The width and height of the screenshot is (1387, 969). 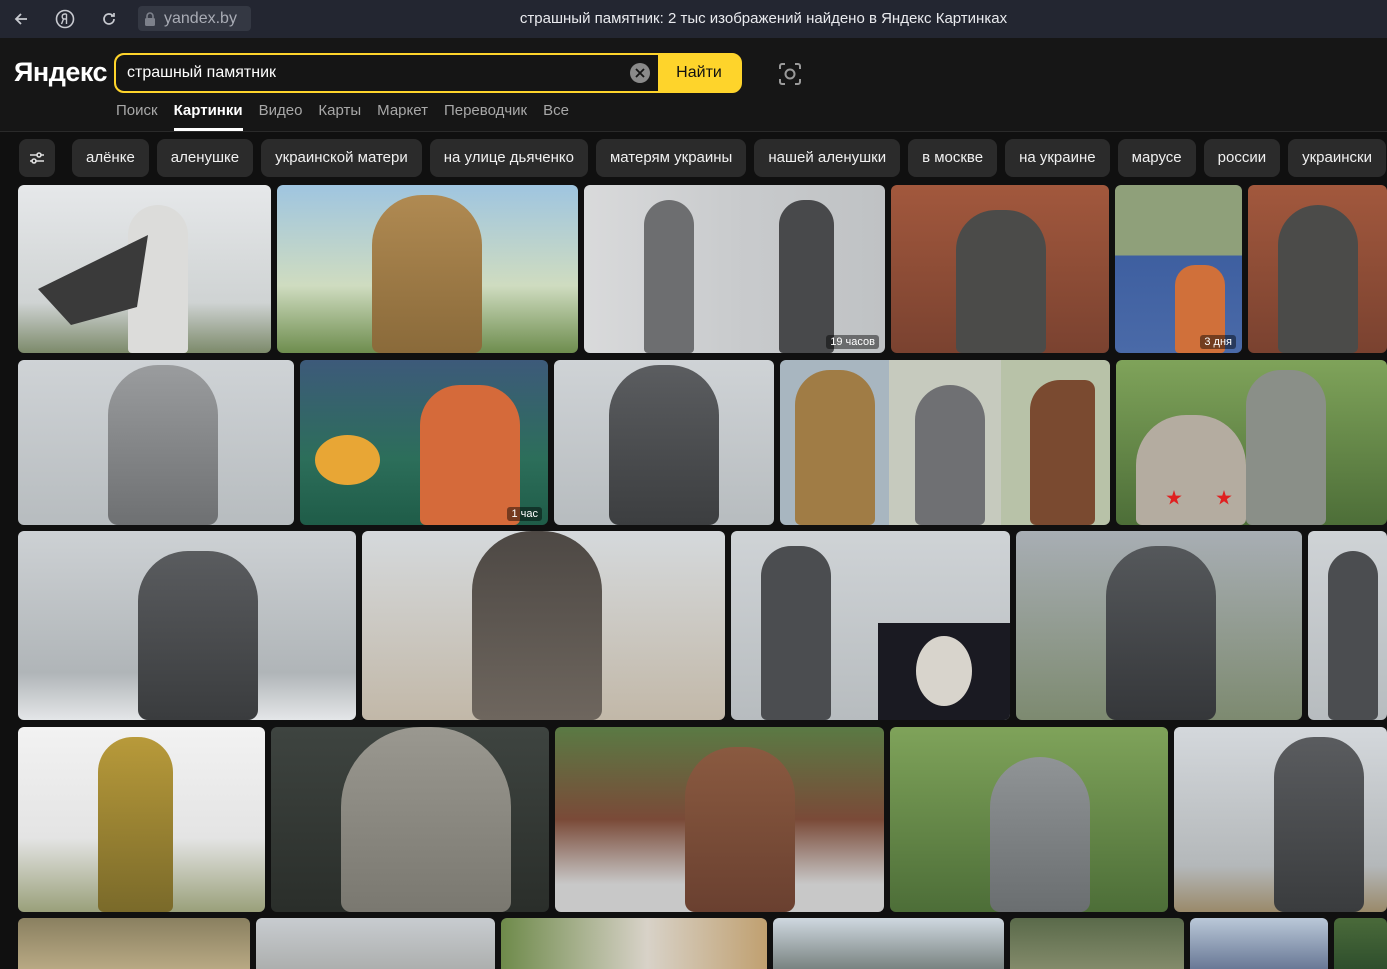 What do you see at coordinates (37, 158) in the screenshot?
I see `filter-sliders-icon` at bounding box center [37, 158].